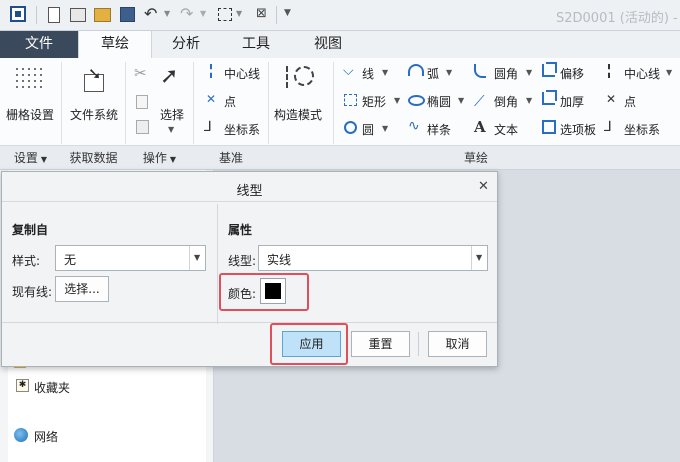 The width and height of the screenshot is (680, 462). I want to click on select-arrow-icon: ➚, so click(169, 76).